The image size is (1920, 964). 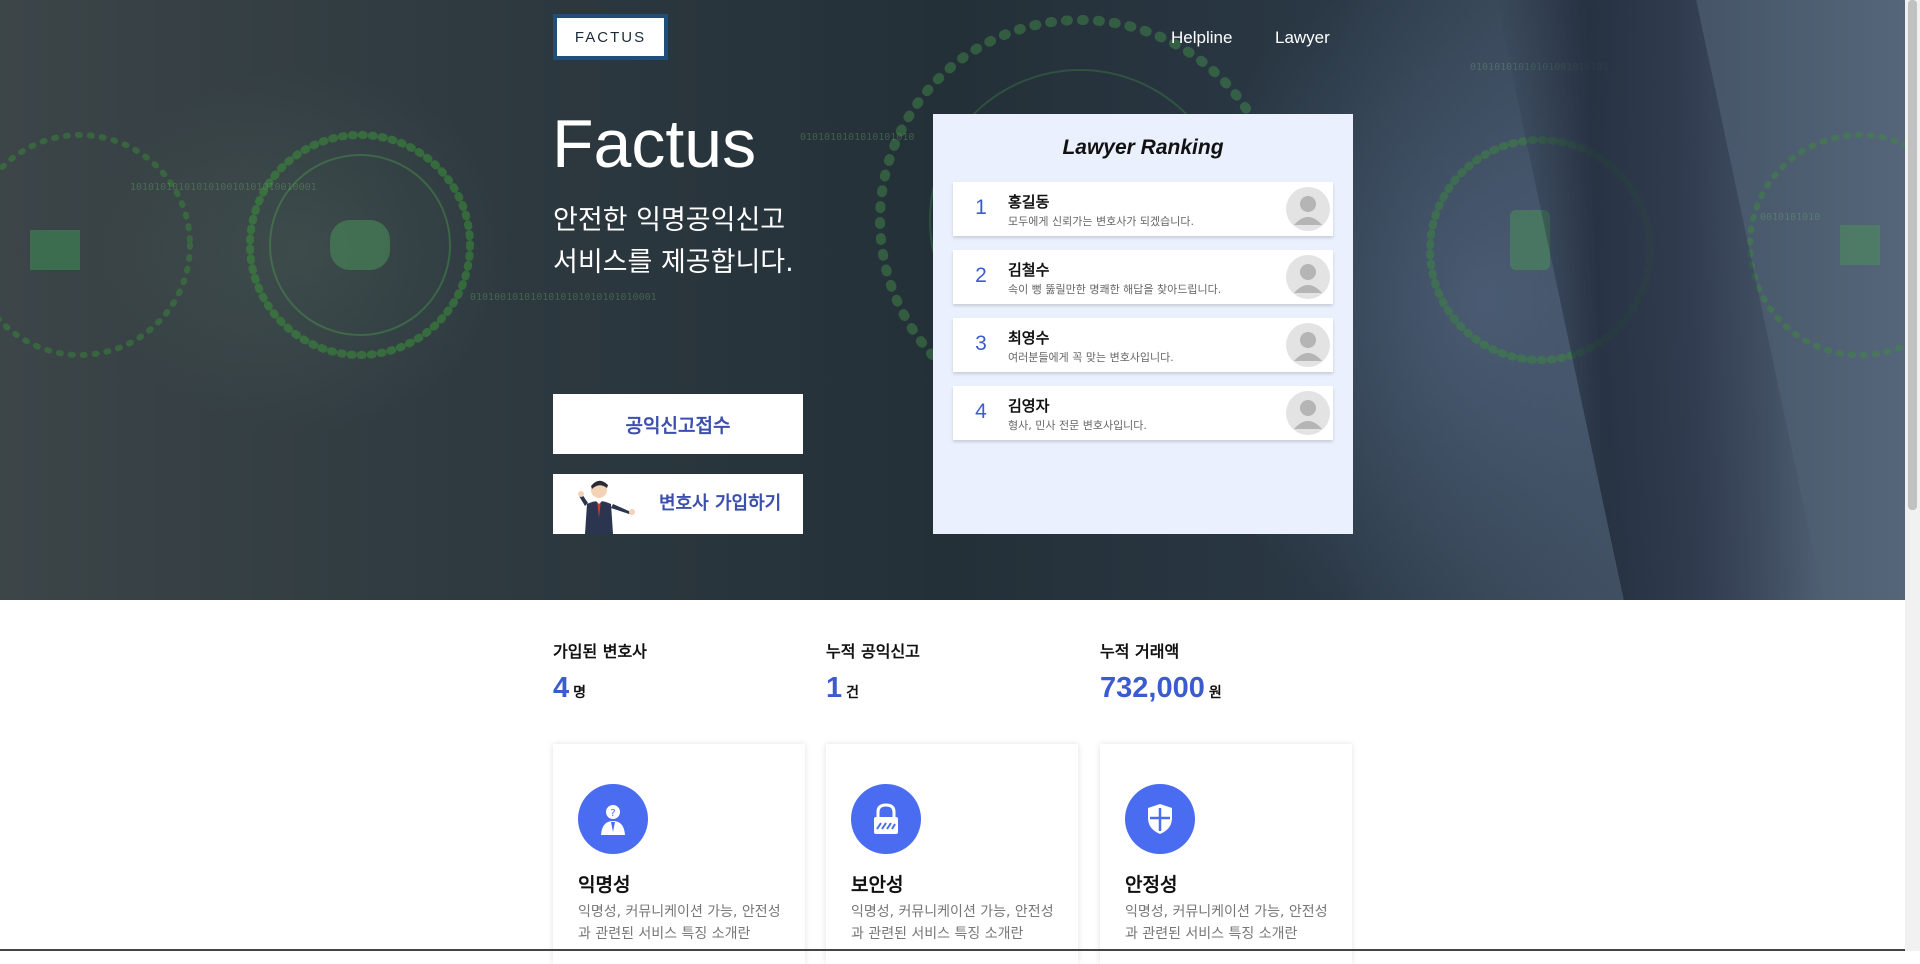 I want to click on hero-subtitle-line2: 서비스를 제공합니다., so click(x=673, y=262).